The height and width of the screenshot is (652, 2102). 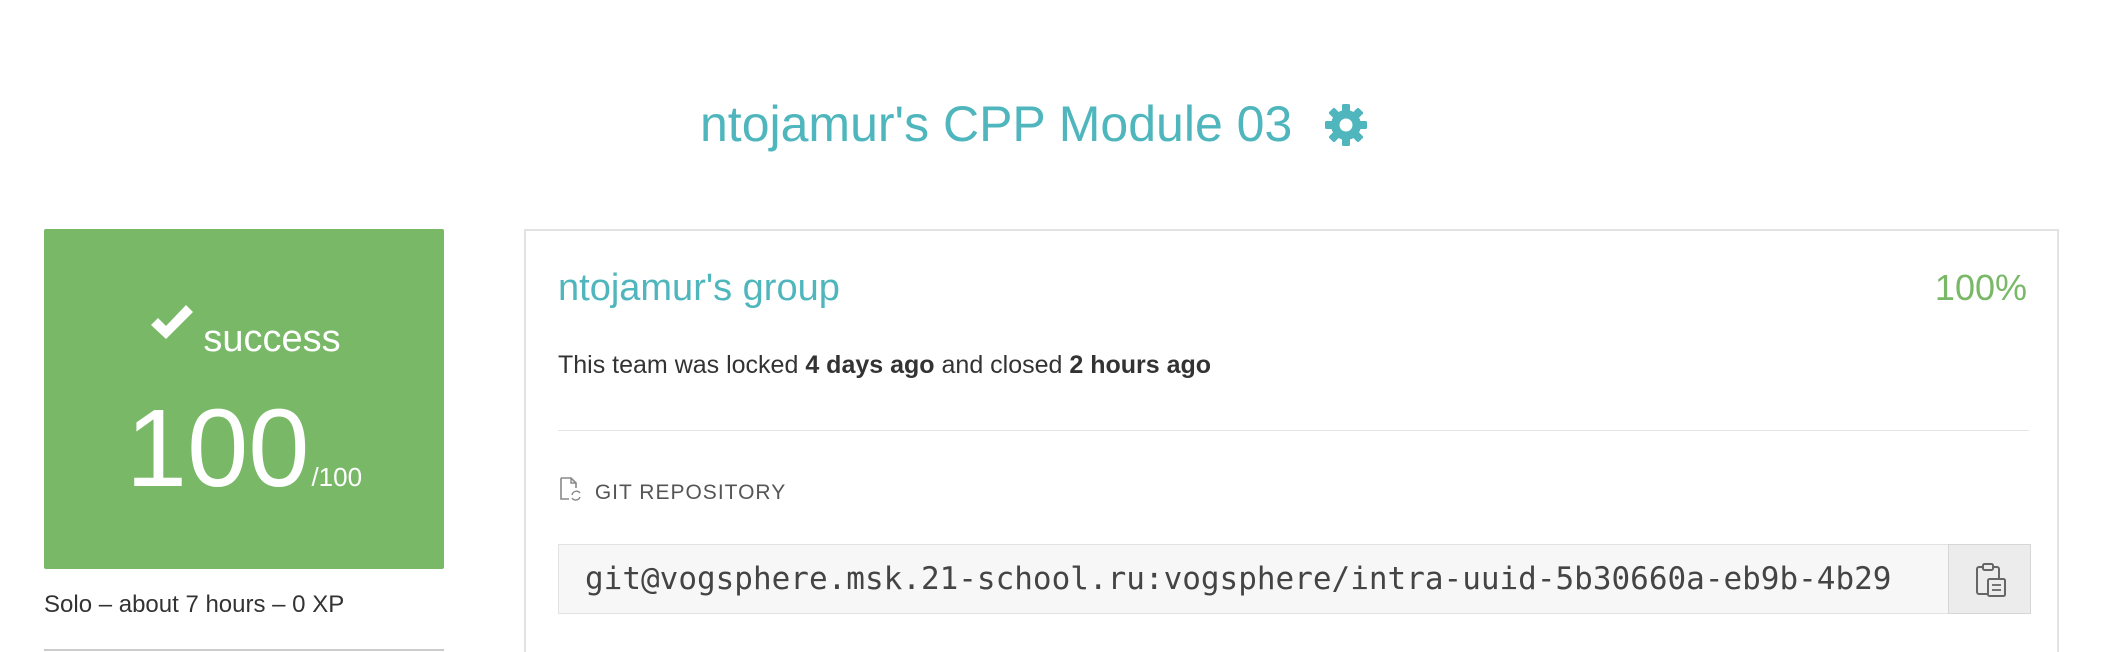 What do you see at coordinates (1346, 125) in the screenshot?
I see `gear-icon` at bounding box center [1346, 125].